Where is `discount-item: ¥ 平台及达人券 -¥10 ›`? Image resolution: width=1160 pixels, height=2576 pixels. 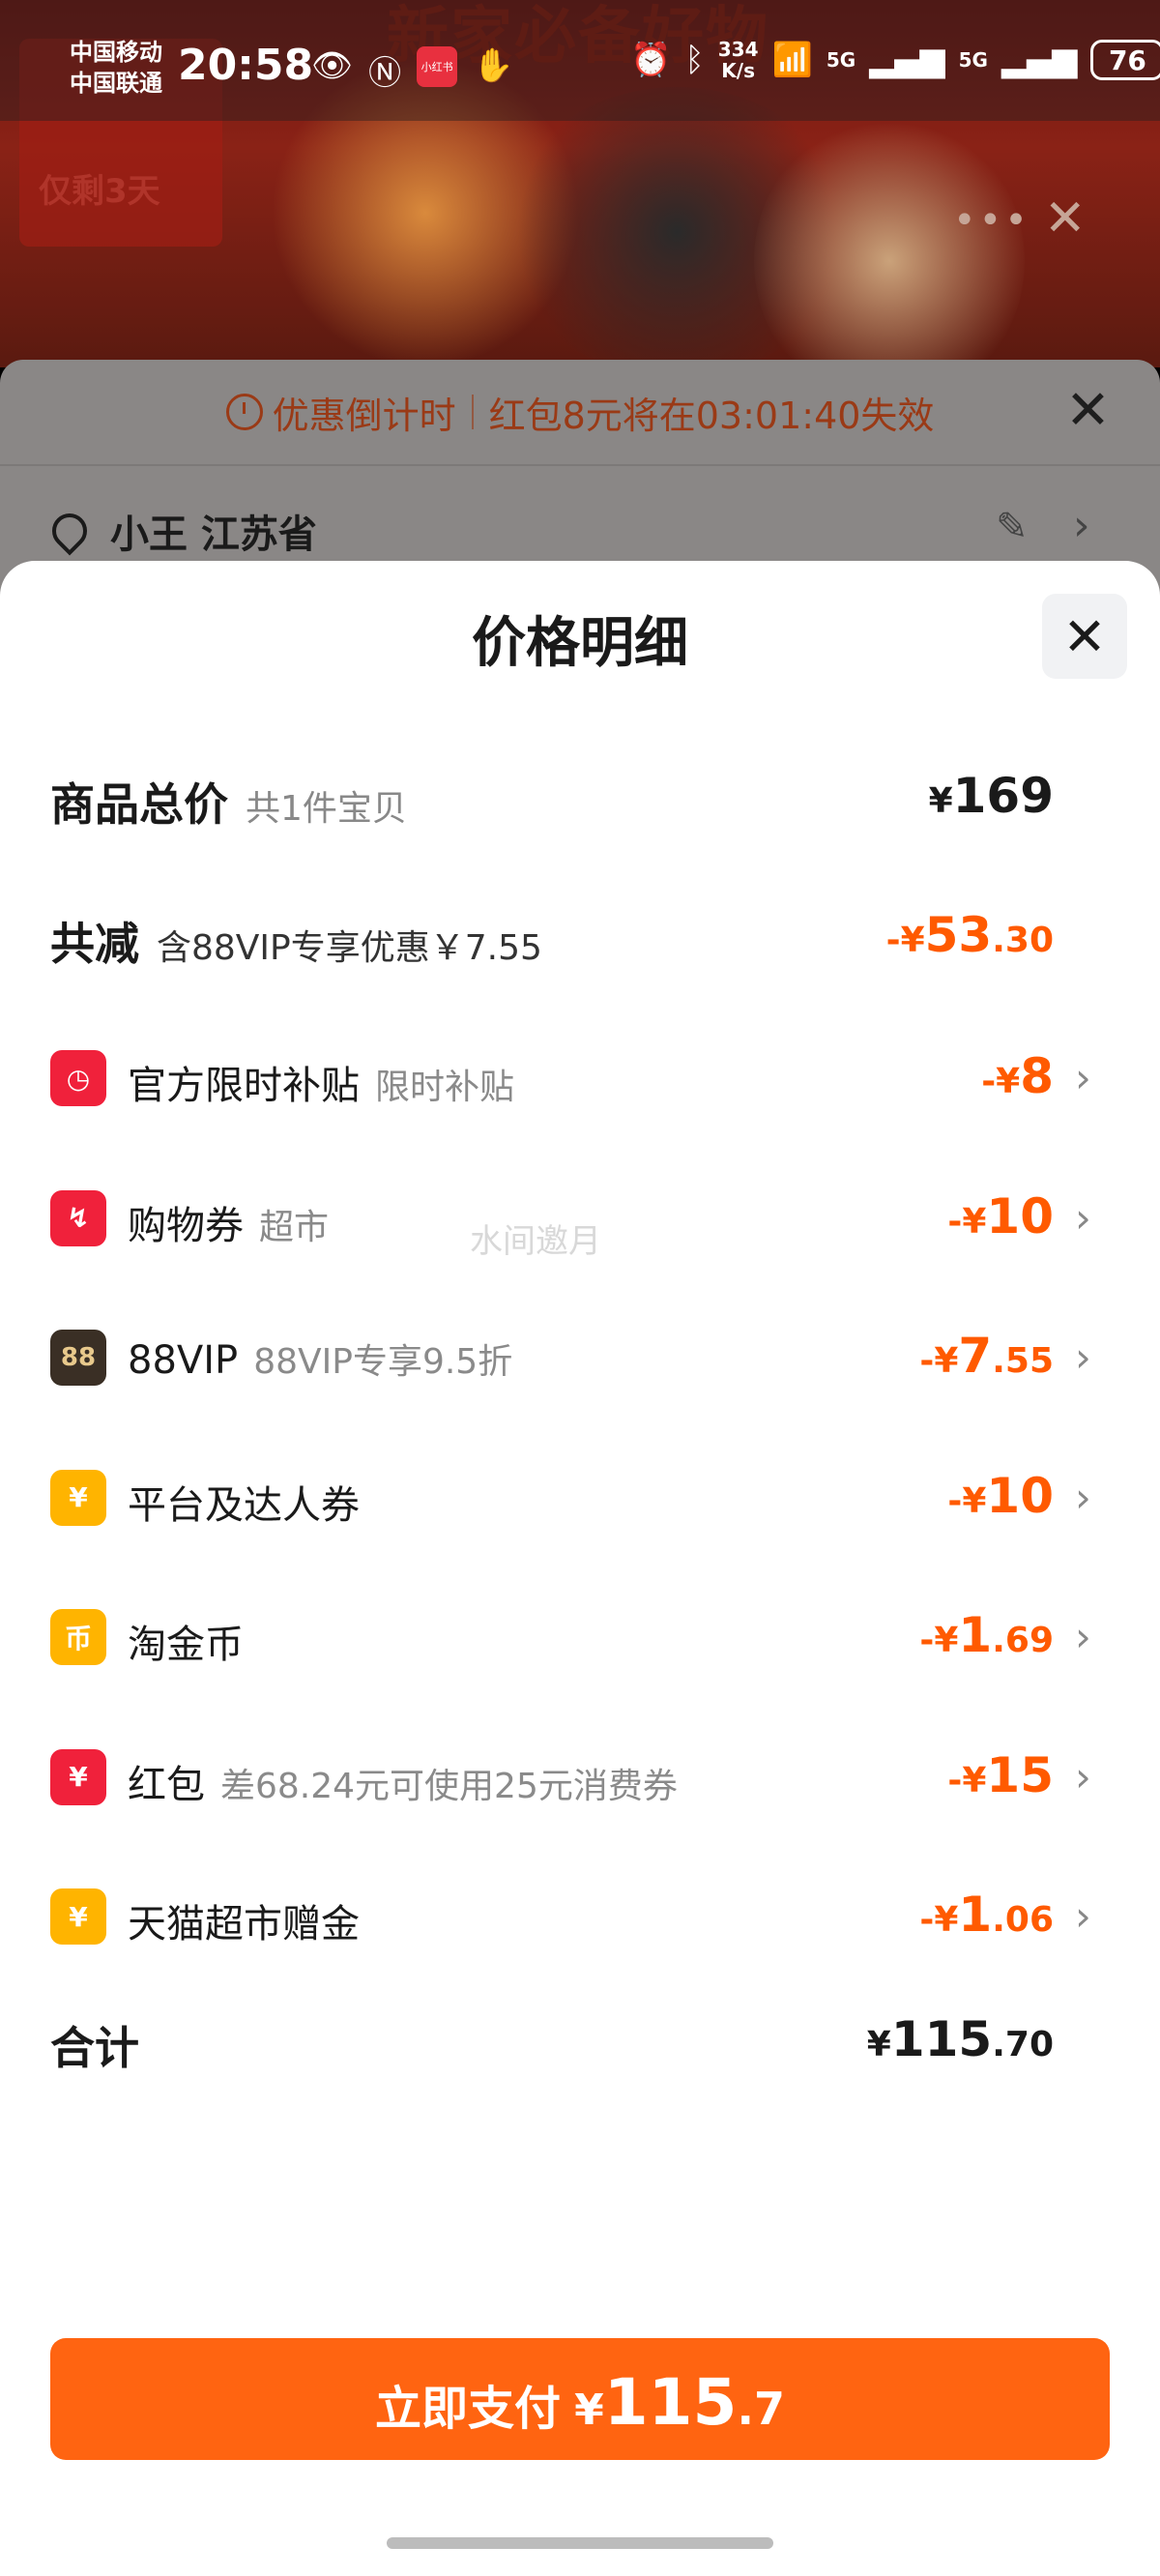
discount-item: ¥ 平台及达人券 -¥10 › is located at coordinates (580, 1497).